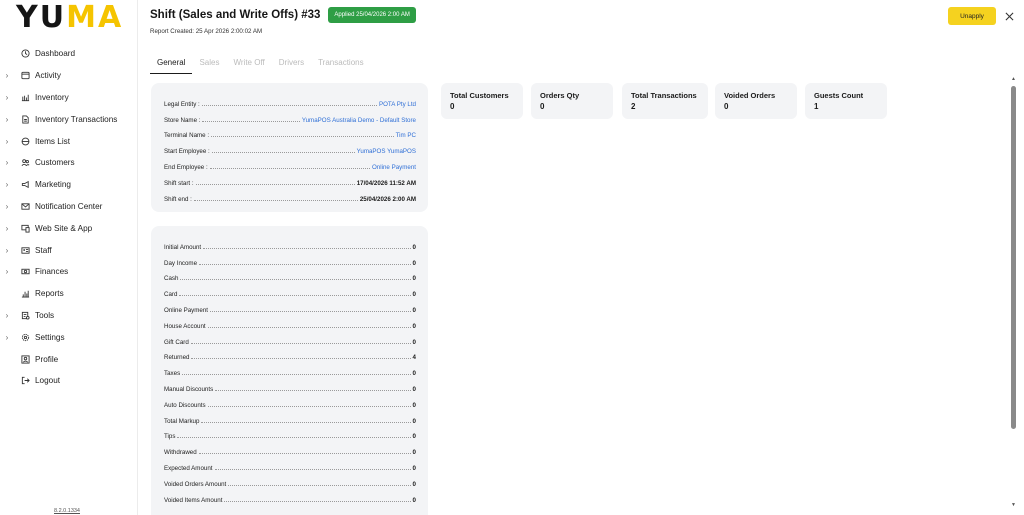  I want to click on amount-manual-discounts-row: Manual Discounts 0, so click(290, 385).